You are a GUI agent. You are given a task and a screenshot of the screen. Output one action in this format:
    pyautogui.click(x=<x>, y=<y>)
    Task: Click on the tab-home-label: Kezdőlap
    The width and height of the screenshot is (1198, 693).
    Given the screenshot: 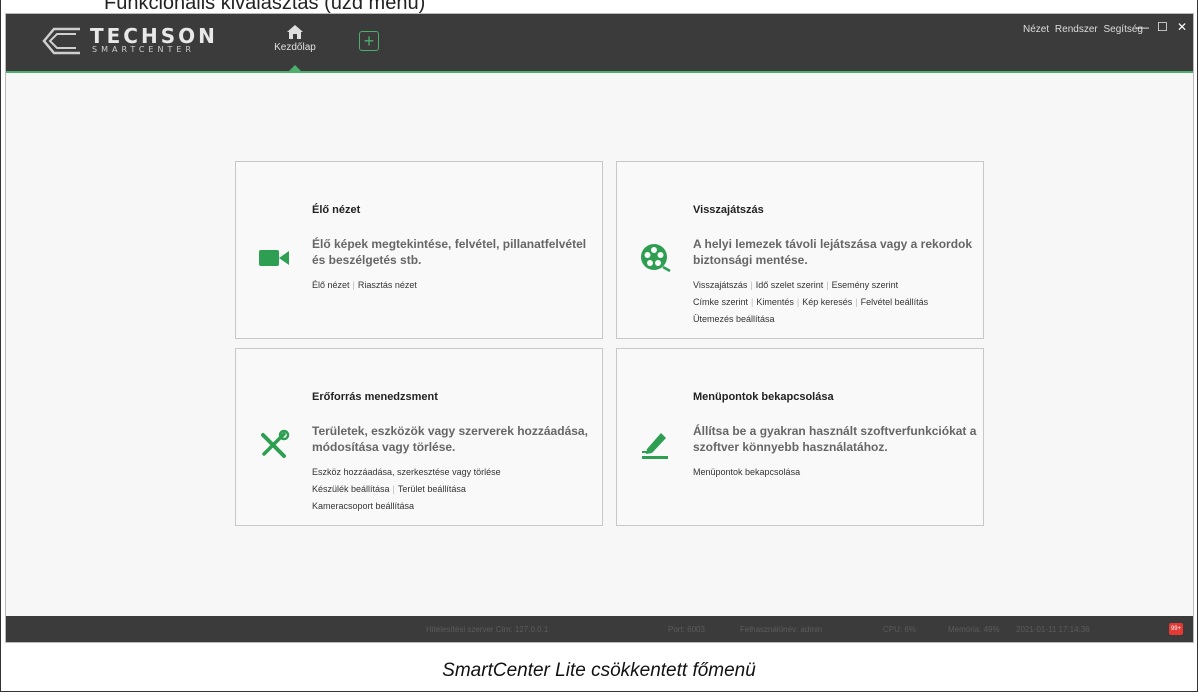 What is the action you would take?
    pyautogui.click(x=295, y=47)
    